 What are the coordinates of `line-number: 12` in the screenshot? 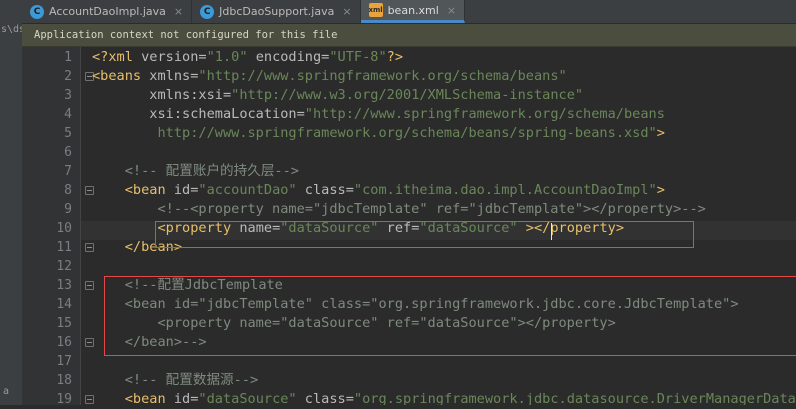 It's located at (64, 266).